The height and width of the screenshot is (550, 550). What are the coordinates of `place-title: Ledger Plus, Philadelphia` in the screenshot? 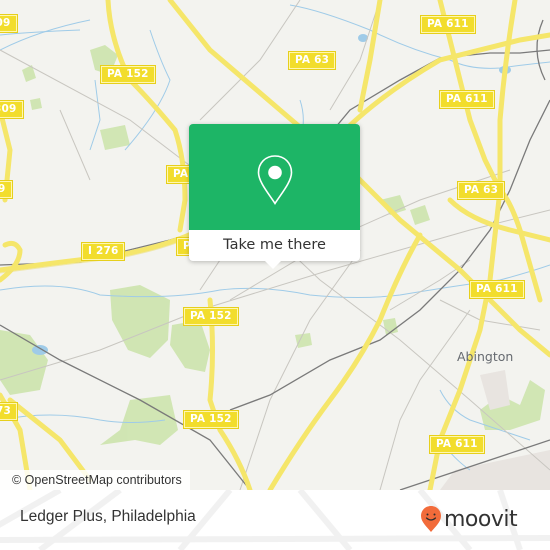 It's located at (108, 516).